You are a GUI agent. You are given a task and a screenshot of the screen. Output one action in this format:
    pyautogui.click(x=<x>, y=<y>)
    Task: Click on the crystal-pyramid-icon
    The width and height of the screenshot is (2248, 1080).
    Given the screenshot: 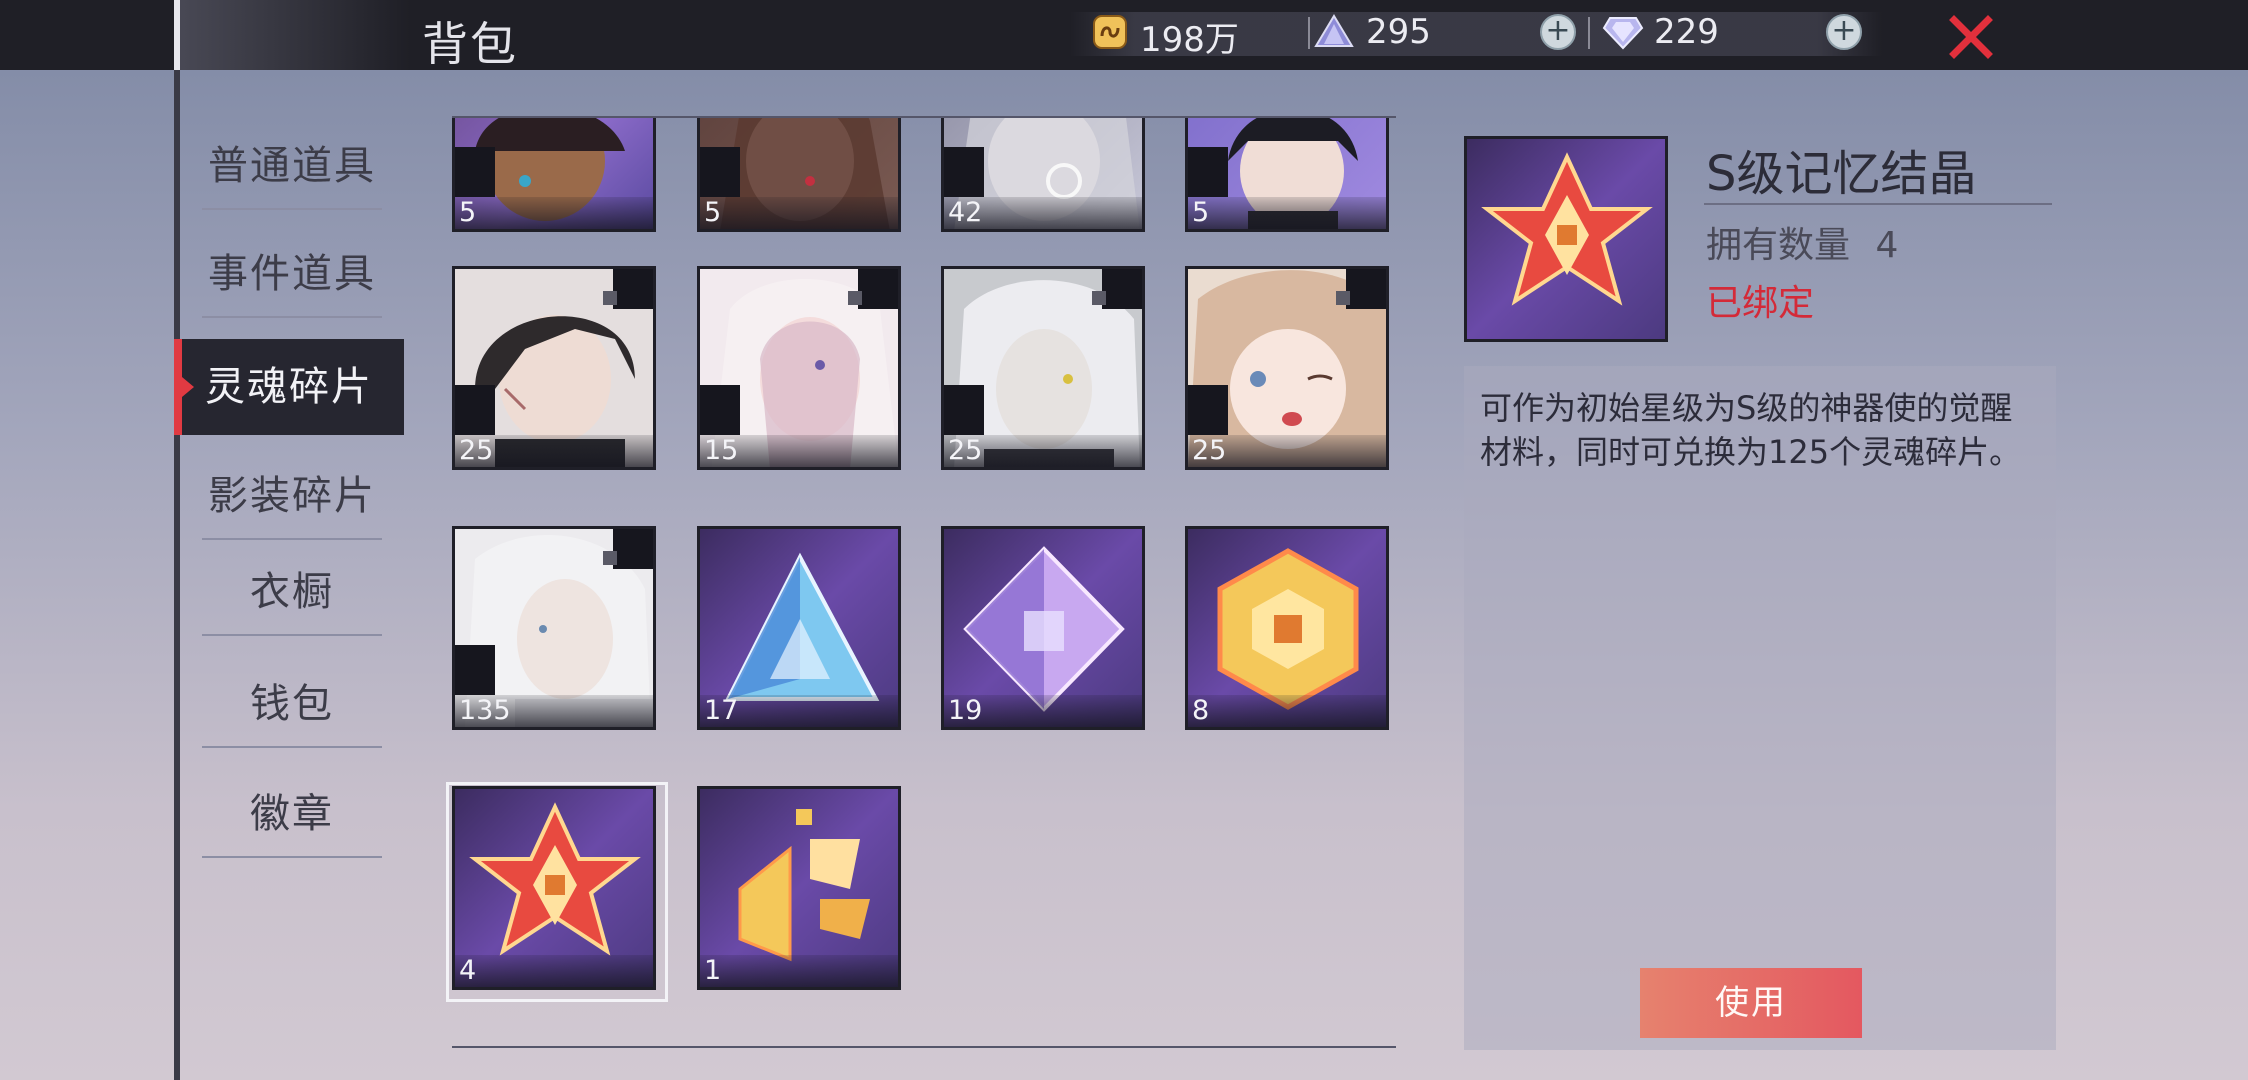 What is the action you would take?
    pyautogui.click(x=1334, y=30)
    